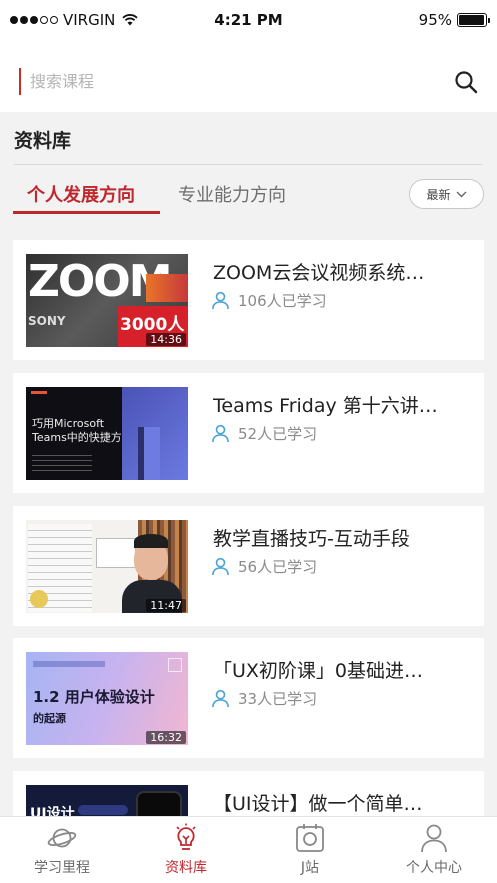 The width and height of the screenshot is (497, 883). I want to click on course-card: 11:47 教学直播技巧-互动手段 56人已学习, so click(248, 566).